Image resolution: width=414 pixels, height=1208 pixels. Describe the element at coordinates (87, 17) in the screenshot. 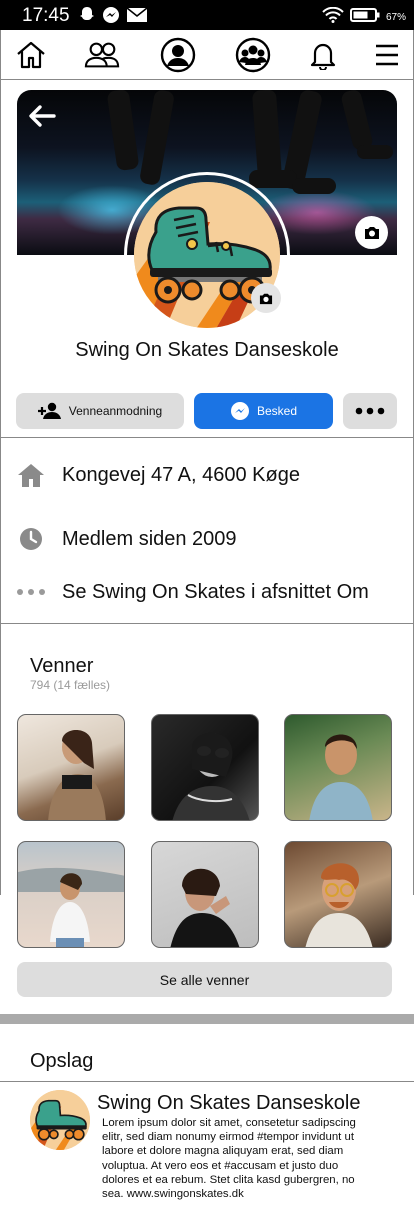

I see `snapchat-icon` at that location.